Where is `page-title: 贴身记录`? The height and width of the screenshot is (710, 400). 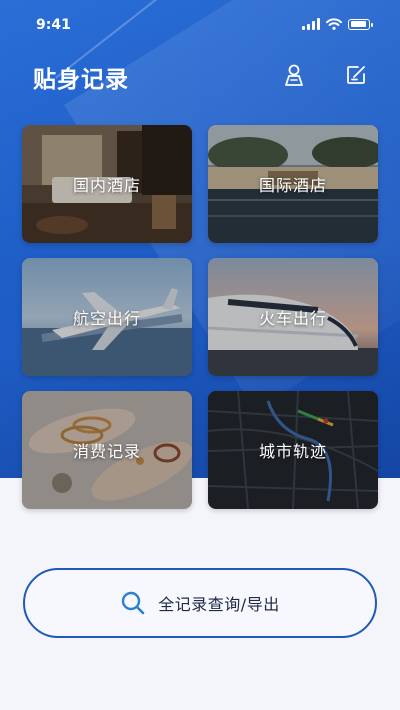
page-title: 贴身记录 is located at coordinates (81, 80).